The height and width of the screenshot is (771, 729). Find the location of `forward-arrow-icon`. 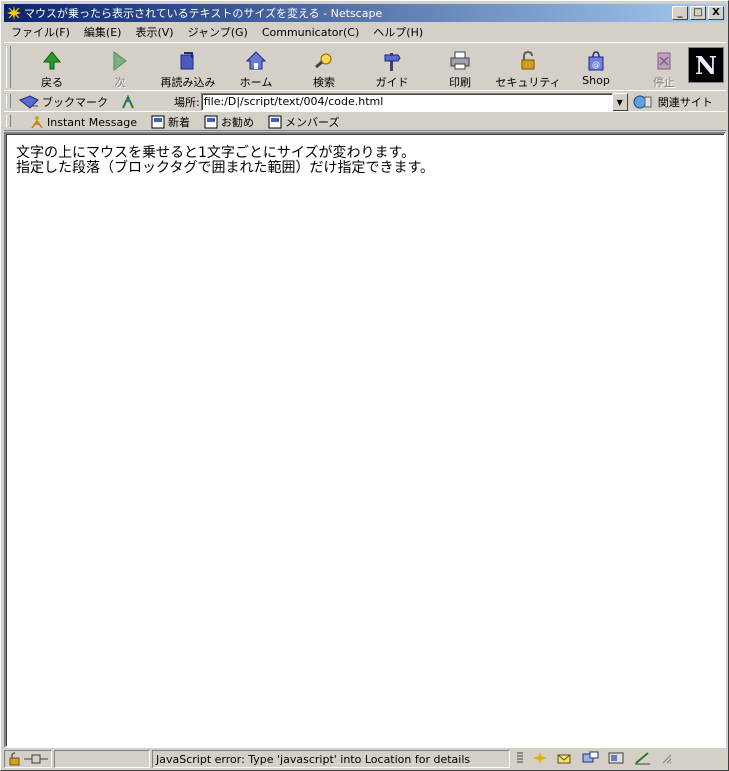

forward-arrow-icon is located at coordinates (120, 61).